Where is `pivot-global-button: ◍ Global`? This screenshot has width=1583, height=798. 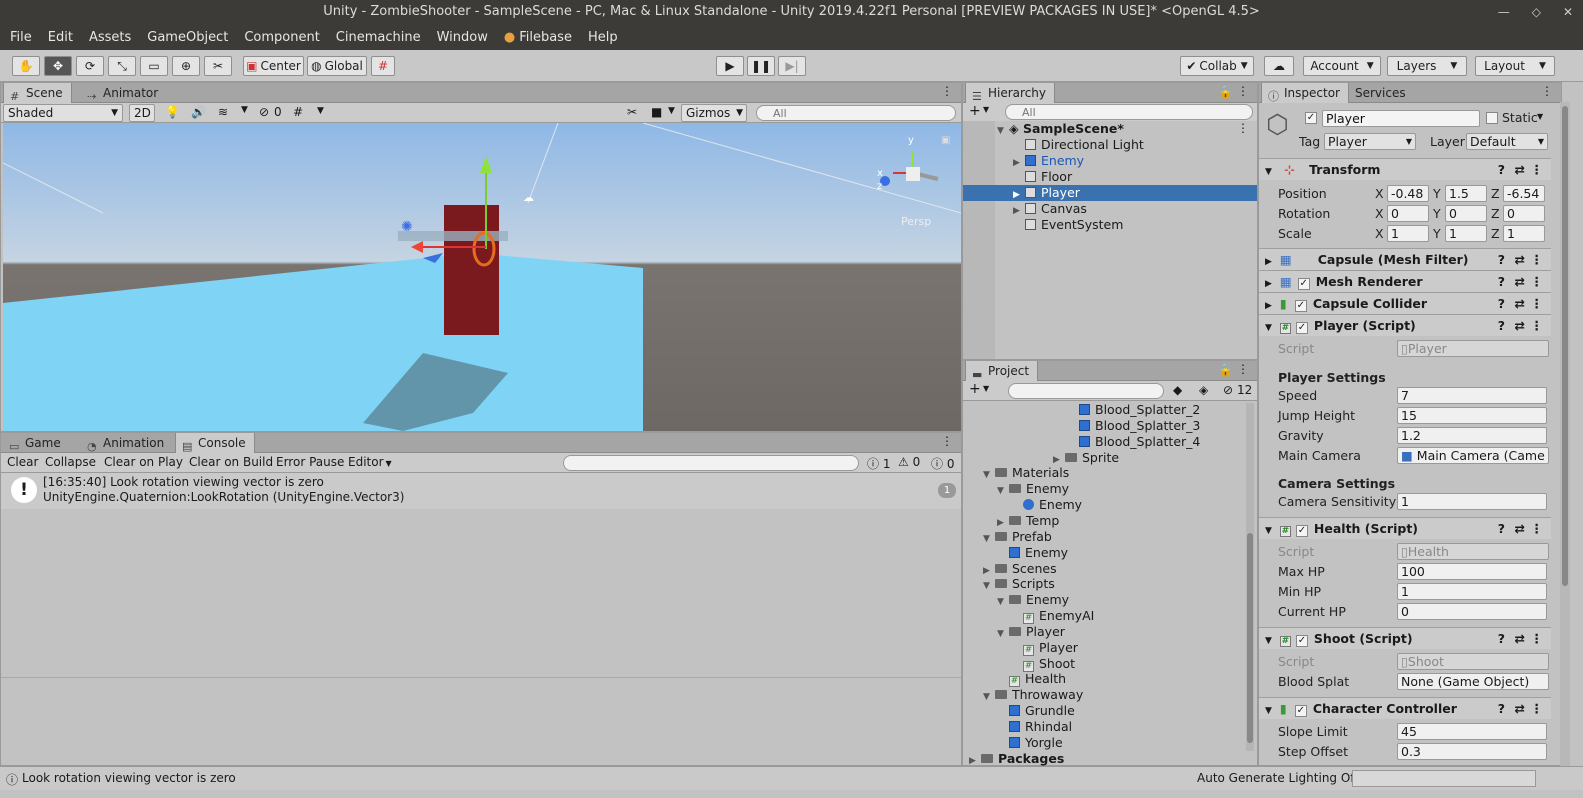 pivot-global-button: ◍ Global is located at coordinates (337, 66).